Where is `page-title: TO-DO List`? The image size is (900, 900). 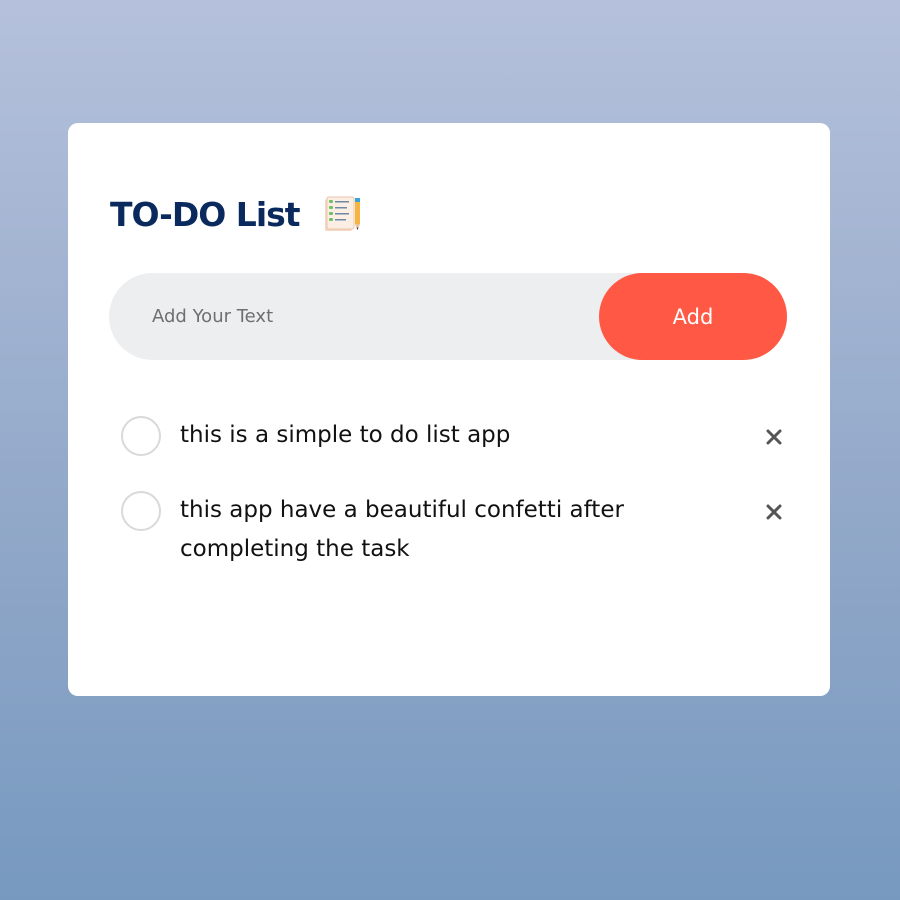
page-title: TO-DO List is located at coordinates (205, 214).